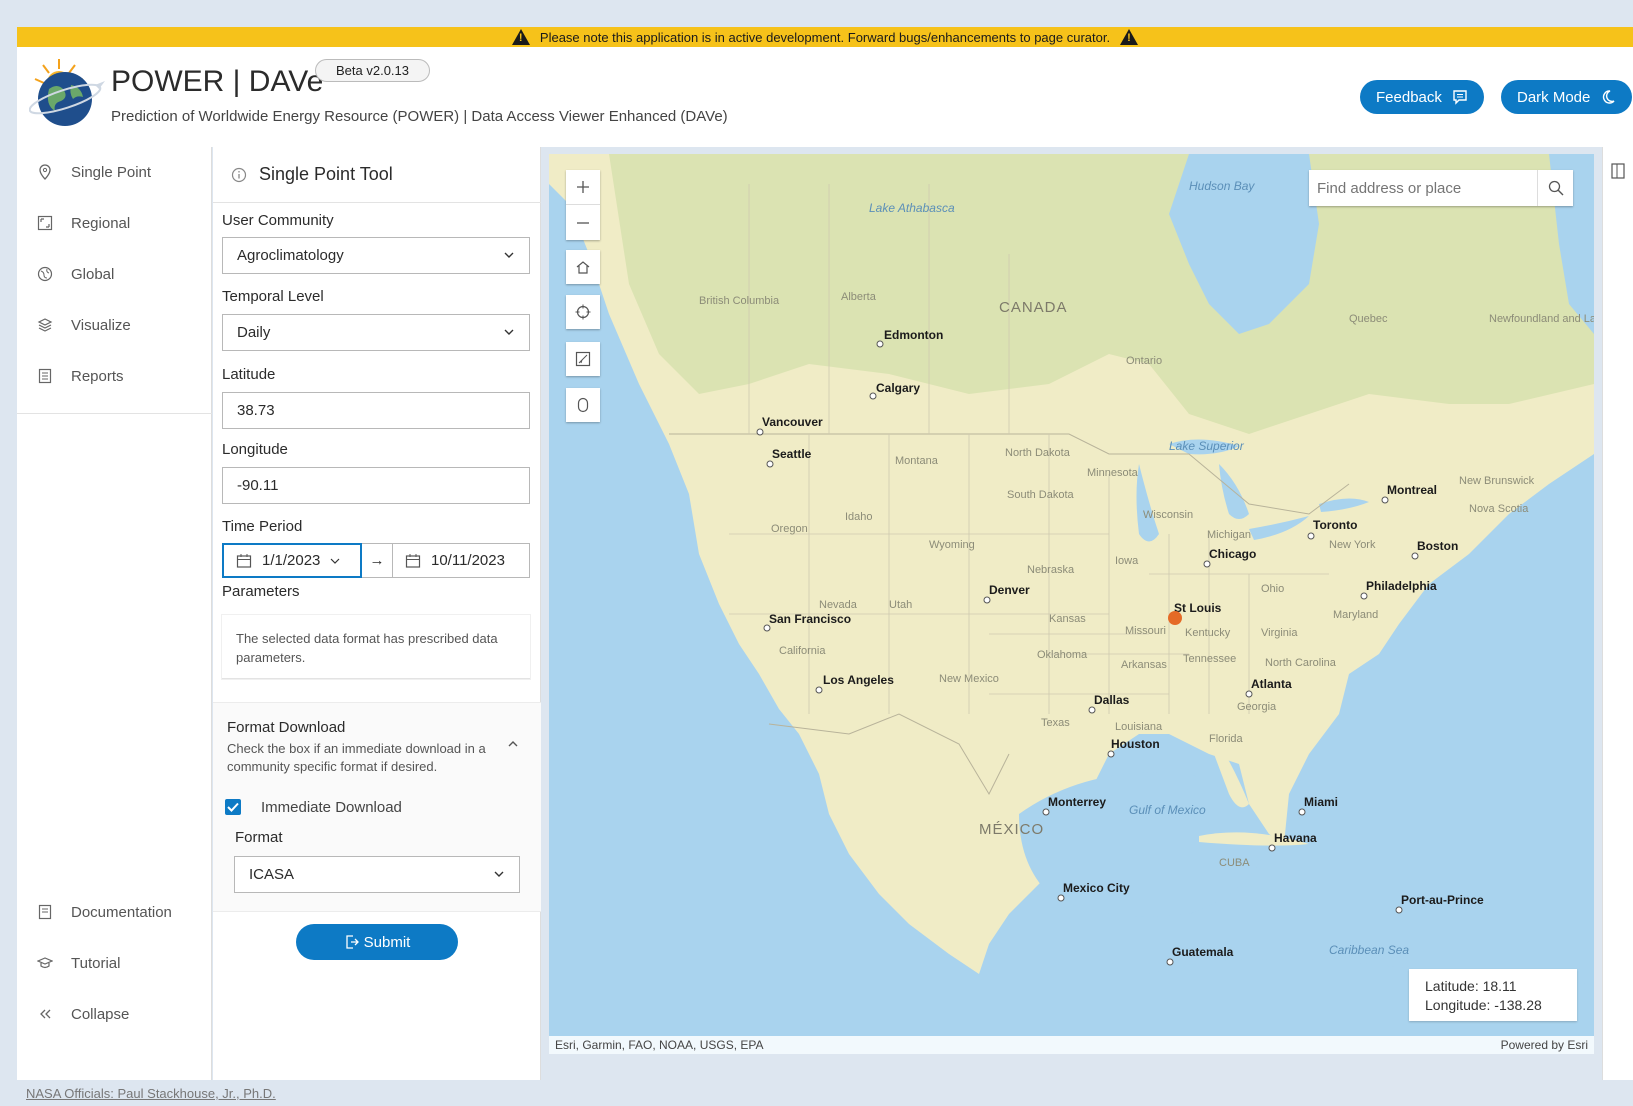 This screenshot has width=1633, height=1106. What do you see at coordinates (377, 175) in the screenshot?
I see `tool-header: Single Point Tool` at bounding box center [377, 175].